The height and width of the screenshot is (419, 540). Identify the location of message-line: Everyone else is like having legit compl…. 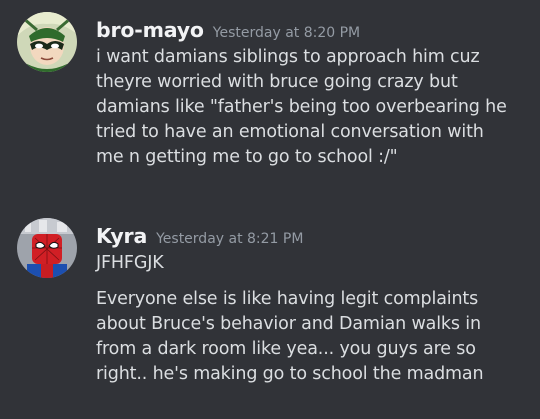
(287, 299).